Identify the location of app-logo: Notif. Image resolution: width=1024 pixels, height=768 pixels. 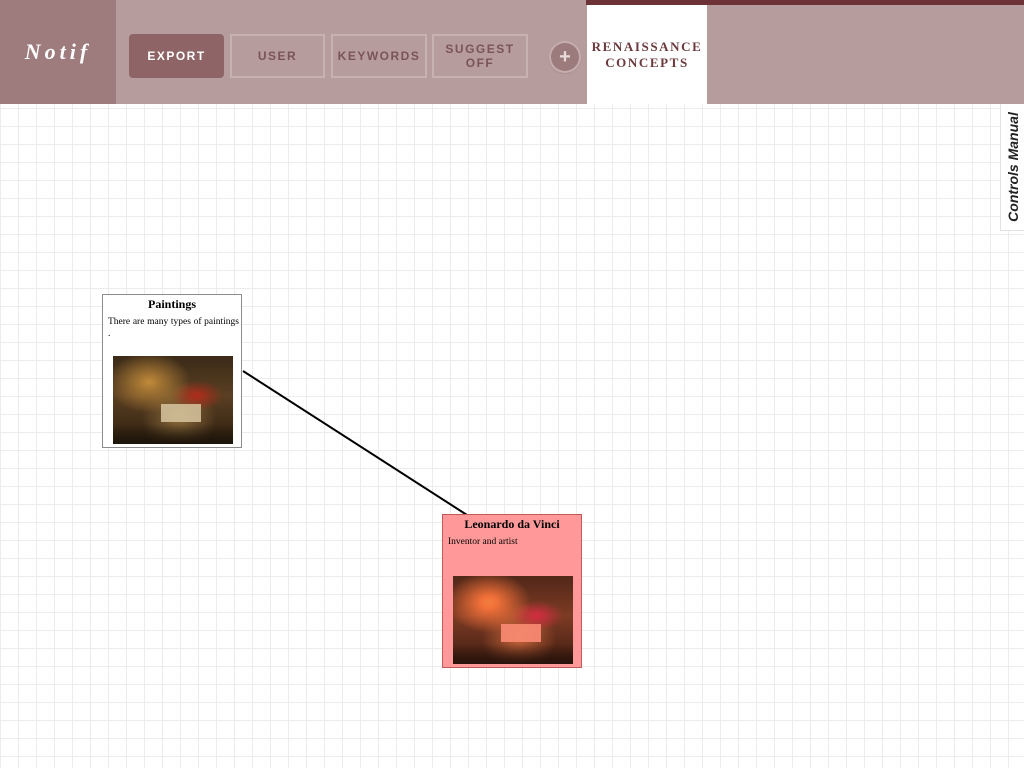
(58, 52).